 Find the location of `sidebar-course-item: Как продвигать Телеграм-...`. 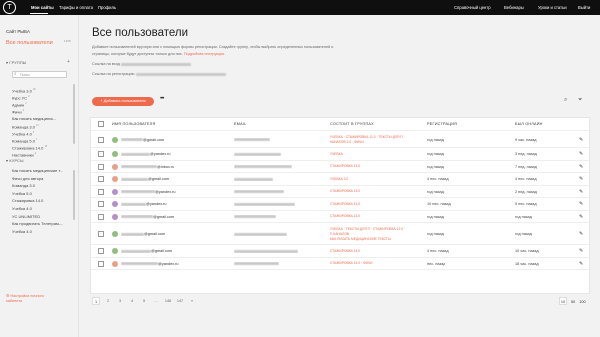

sidebar-course-item: Как продвигать Телеграм-... is located at coordinates (41, 223).